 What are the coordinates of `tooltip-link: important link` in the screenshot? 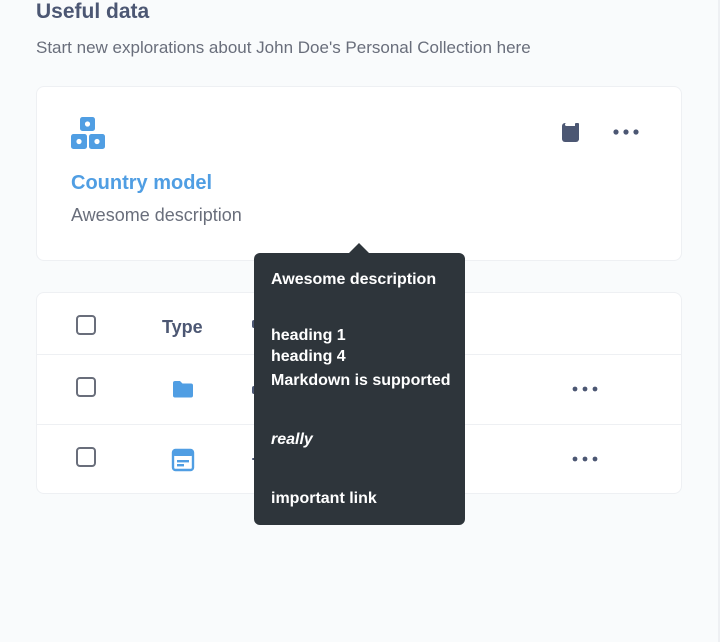 It's located at (324, 499).